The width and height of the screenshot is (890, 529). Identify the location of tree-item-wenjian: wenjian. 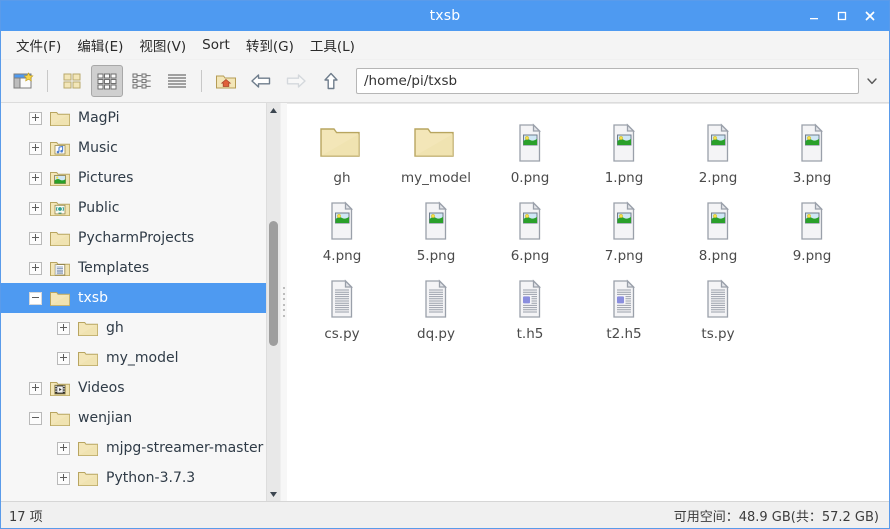
(133, 418).